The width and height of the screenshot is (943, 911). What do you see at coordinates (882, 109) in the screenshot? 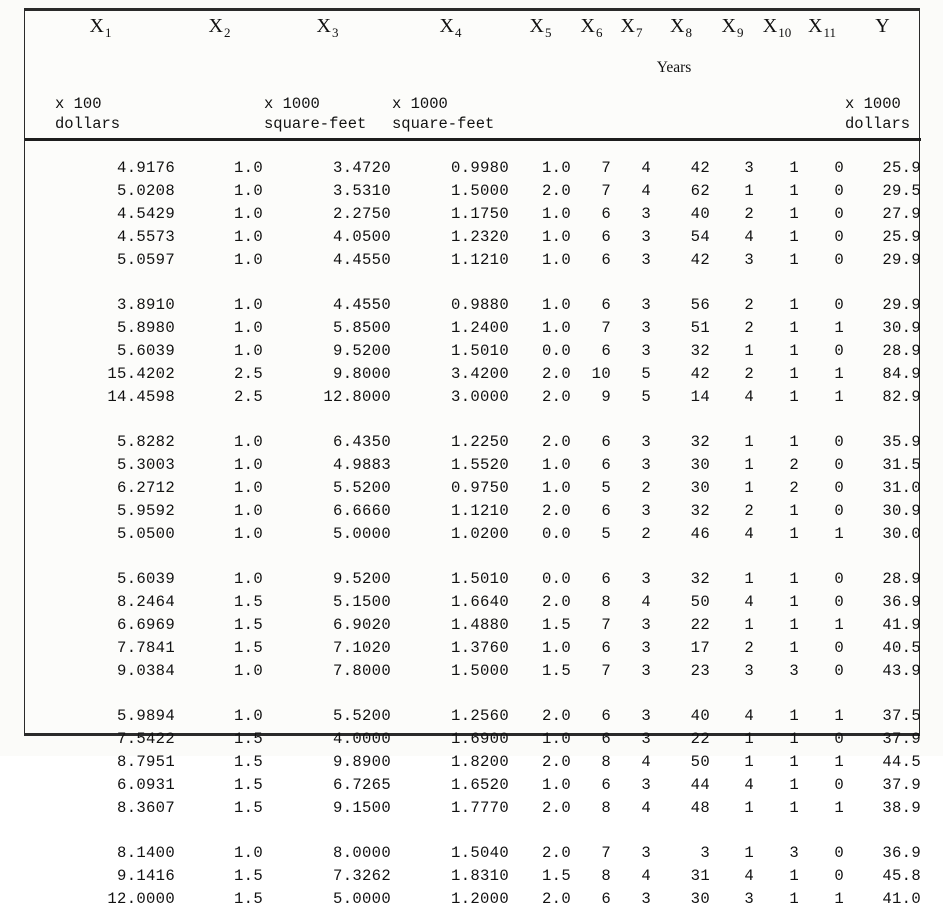
I see `column-units-y: x 1000 dollars` at bounding box center [882, 109].